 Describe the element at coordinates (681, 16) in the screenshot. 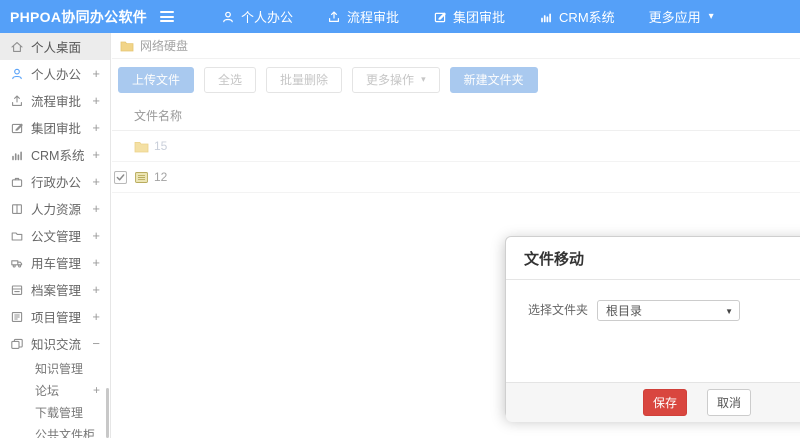

I see `topnav-more-apps: 更多应用 ▾` at that location.